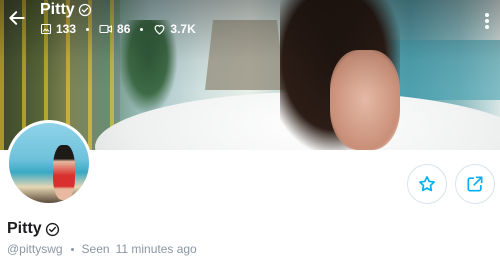 The height and width of the screenshot is (260, 500). What do you see at coordinates (114, 29) in the screenshot?
I see `videos-stat: 86` at bounding box center [114, 29].